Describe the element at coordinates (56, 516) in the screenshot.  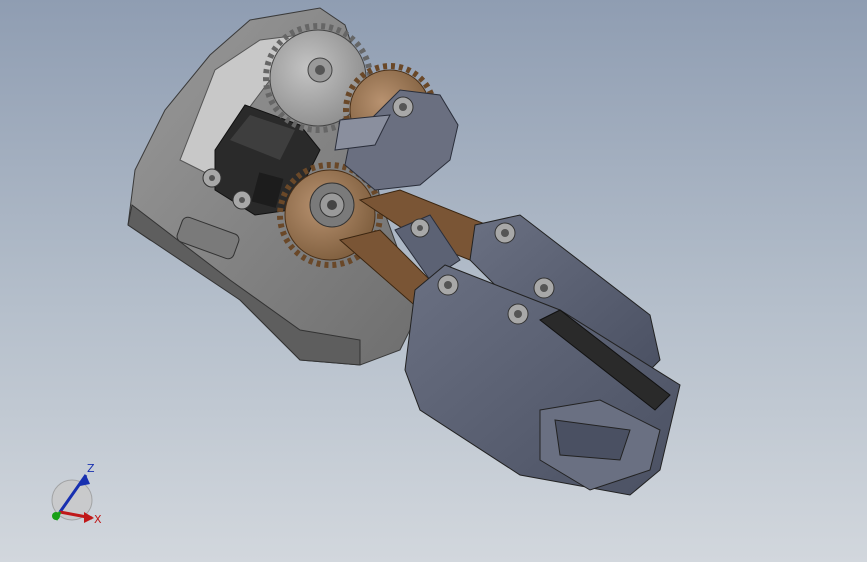
I see `y-axis-tip` at that location.